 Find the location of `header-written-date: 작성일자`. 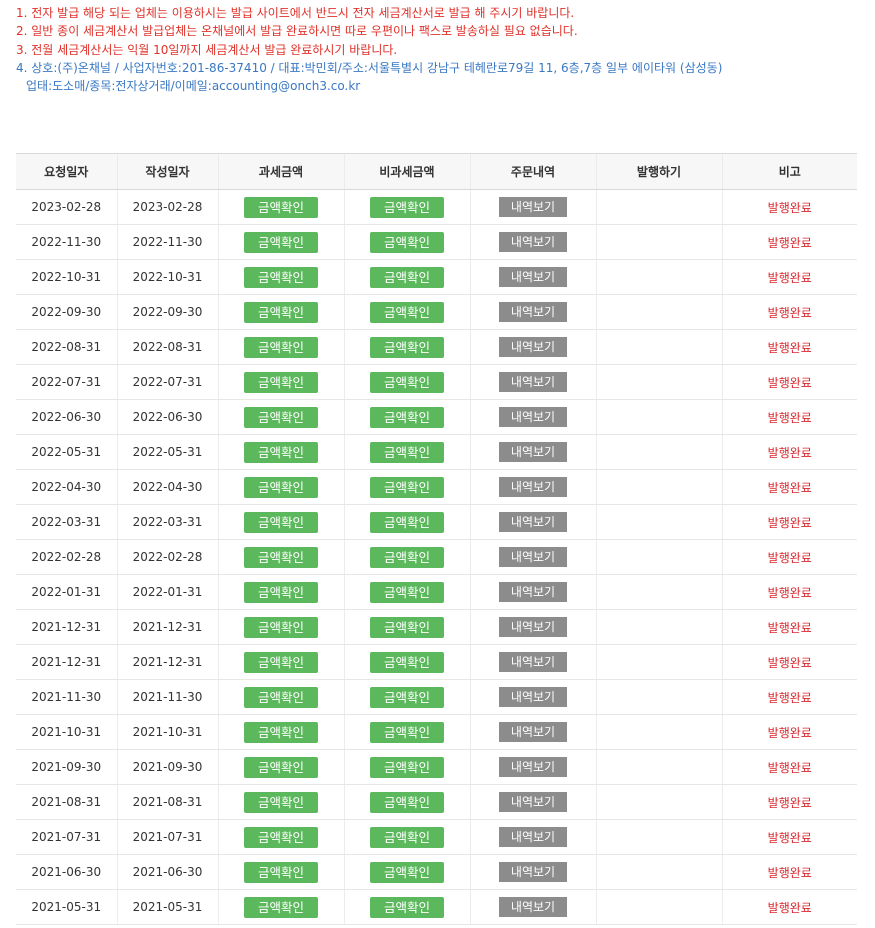

header-written-date: 작성일자 is located at coordinates (167, 171).